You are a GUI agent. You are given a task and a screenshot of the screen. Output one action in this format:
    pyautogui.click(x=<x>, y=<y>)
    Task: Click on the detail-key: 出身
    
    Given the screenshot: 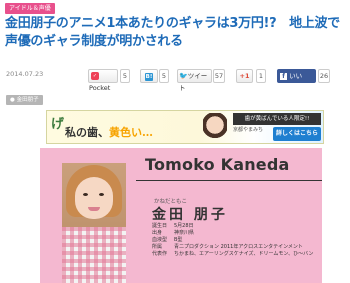 What is the action you would take?
    pyautogui.click(x=157, y=233)
    